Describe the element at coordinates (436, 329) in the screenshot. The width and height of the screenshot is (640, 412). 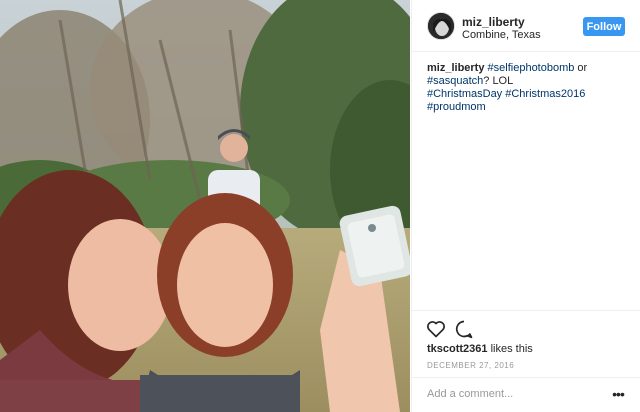
I see `heart-icon` at that location.